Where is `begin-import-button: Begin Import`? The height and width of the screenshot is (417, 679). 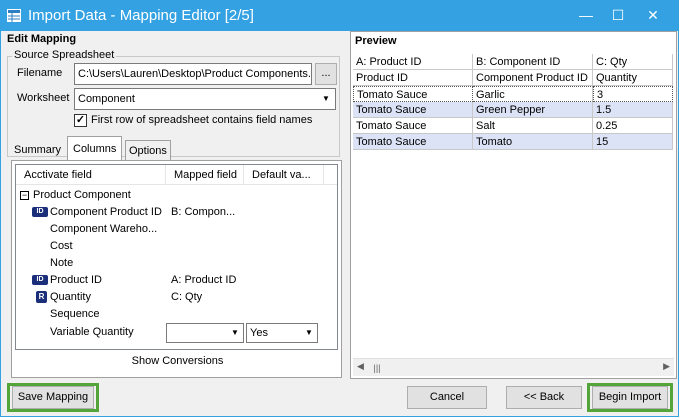 begin-import-button: Begin Import is located at coordinates (630, 397).